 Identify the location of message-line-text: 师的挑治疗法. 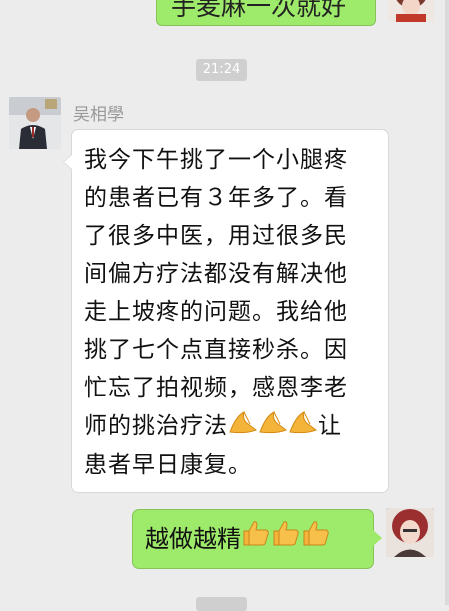
(156, 426).